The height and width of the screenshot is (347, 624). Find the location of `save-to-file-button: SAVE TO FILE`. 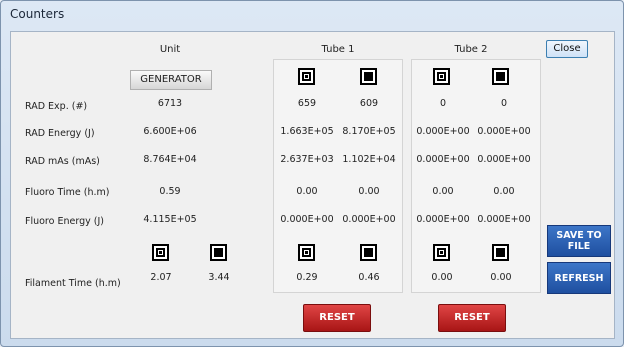

save-to-file-button: SAVE TO FILE is located at coordinates (579, 241).